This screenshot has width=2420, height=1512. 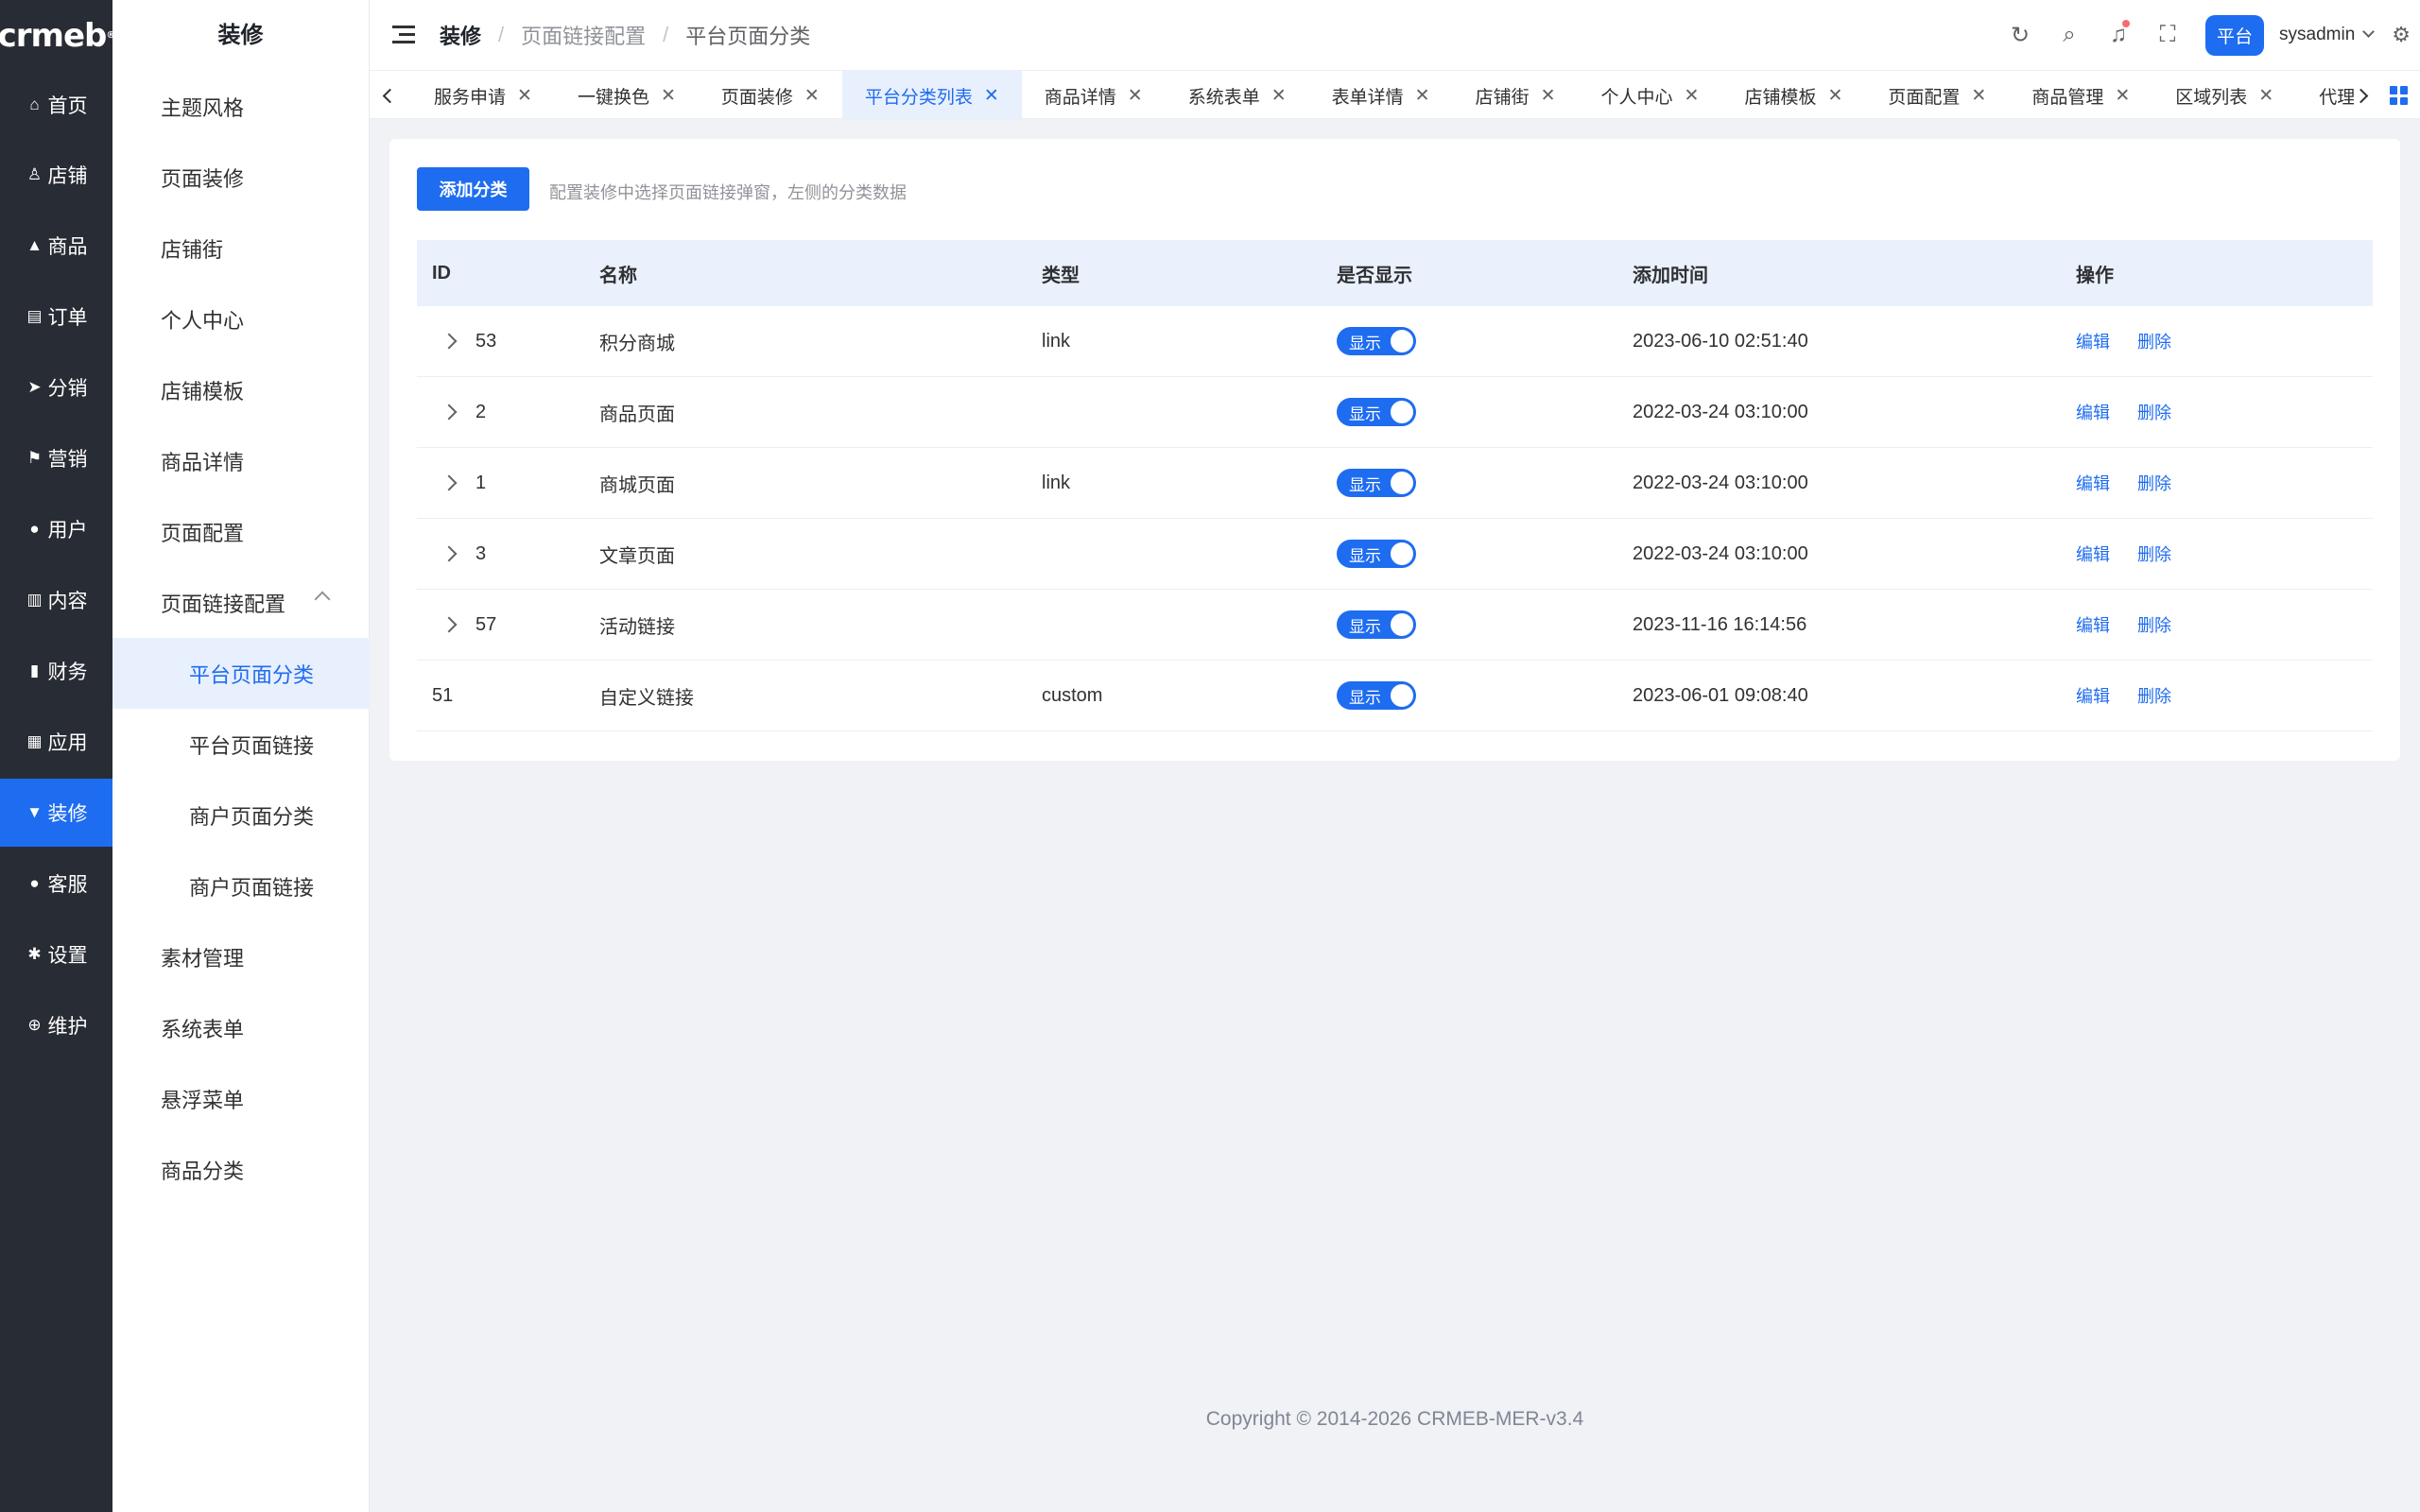 What do you see at coordinates (2399, 95) in the screenshot?
I see `tags-menu-grid-icon` at bounding box center [2399, 95].